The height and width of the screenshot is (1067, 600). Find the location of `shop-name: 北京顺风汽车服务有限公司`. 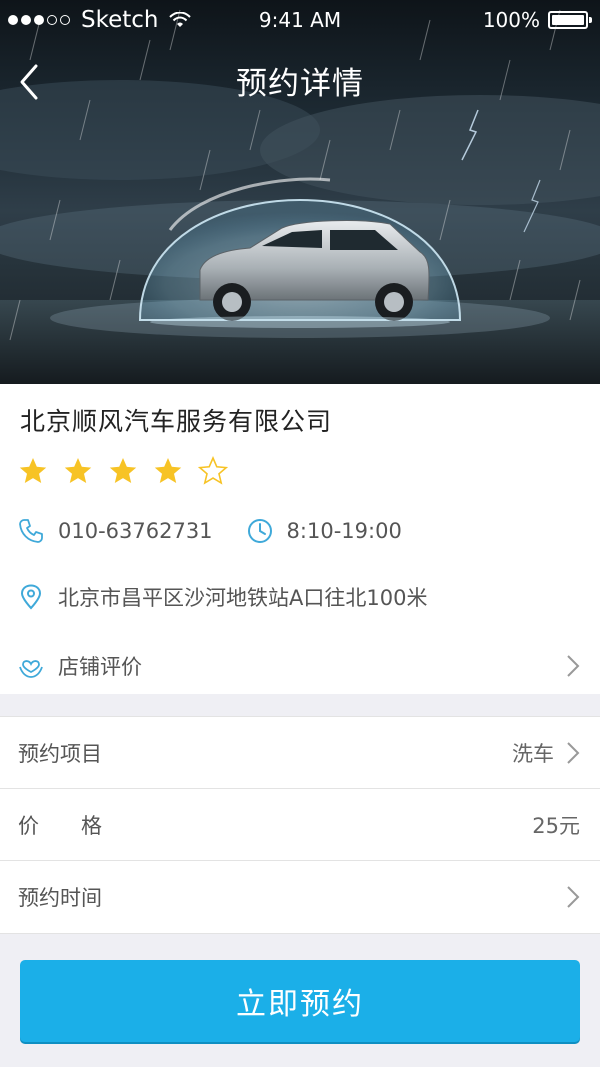

shop-name: 北京顺风汽车服务有限公司 is located at coordinates (176, 421).